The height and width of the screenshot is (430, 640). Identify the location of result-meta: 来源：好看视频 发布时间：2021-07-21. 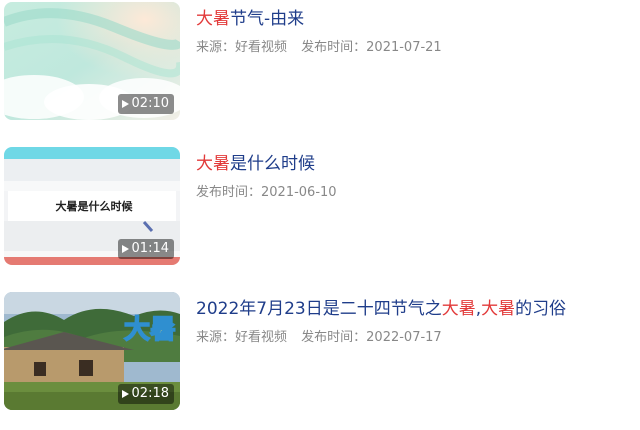
(396, 45).